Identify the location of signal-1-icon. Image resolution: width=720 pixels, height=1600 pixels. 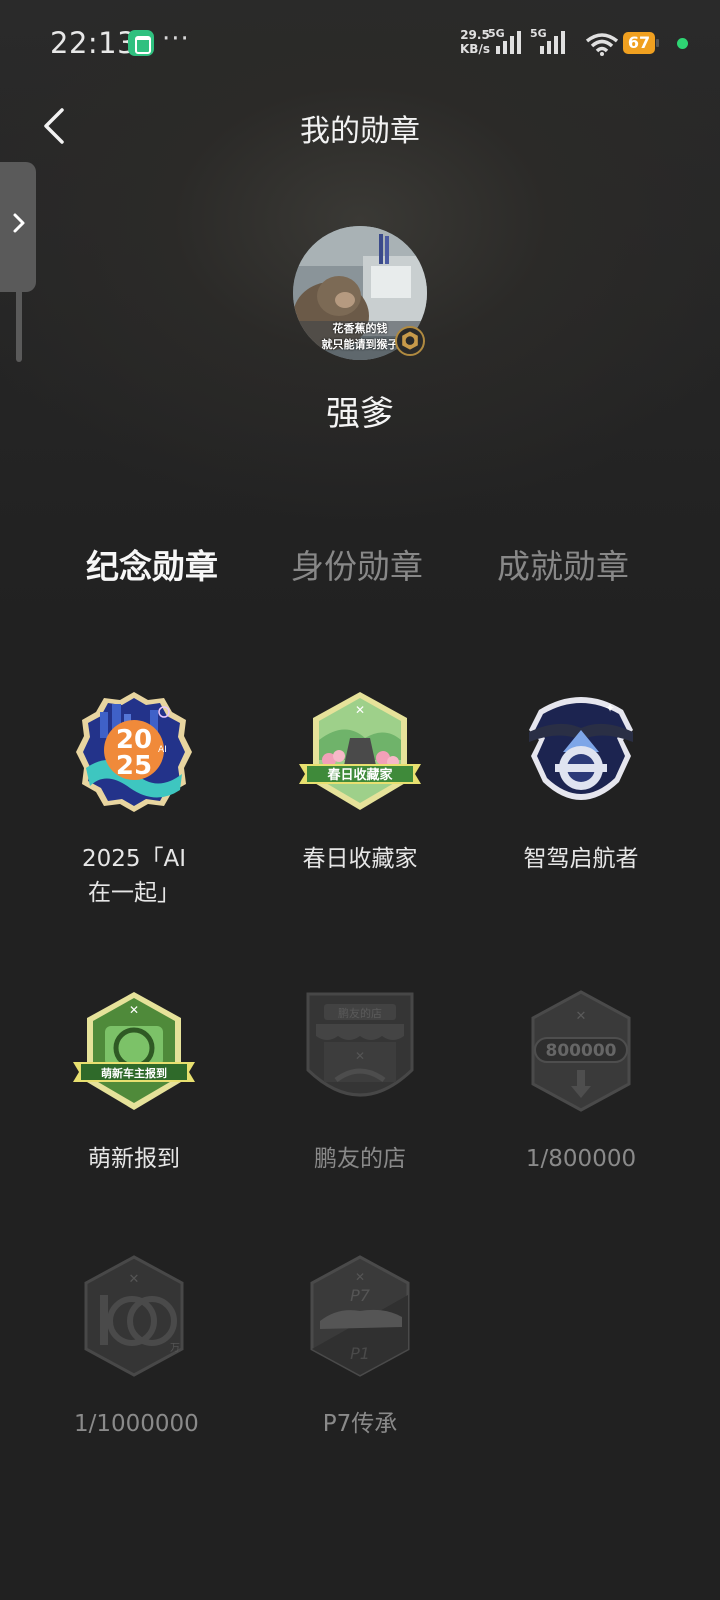
(508, 42).